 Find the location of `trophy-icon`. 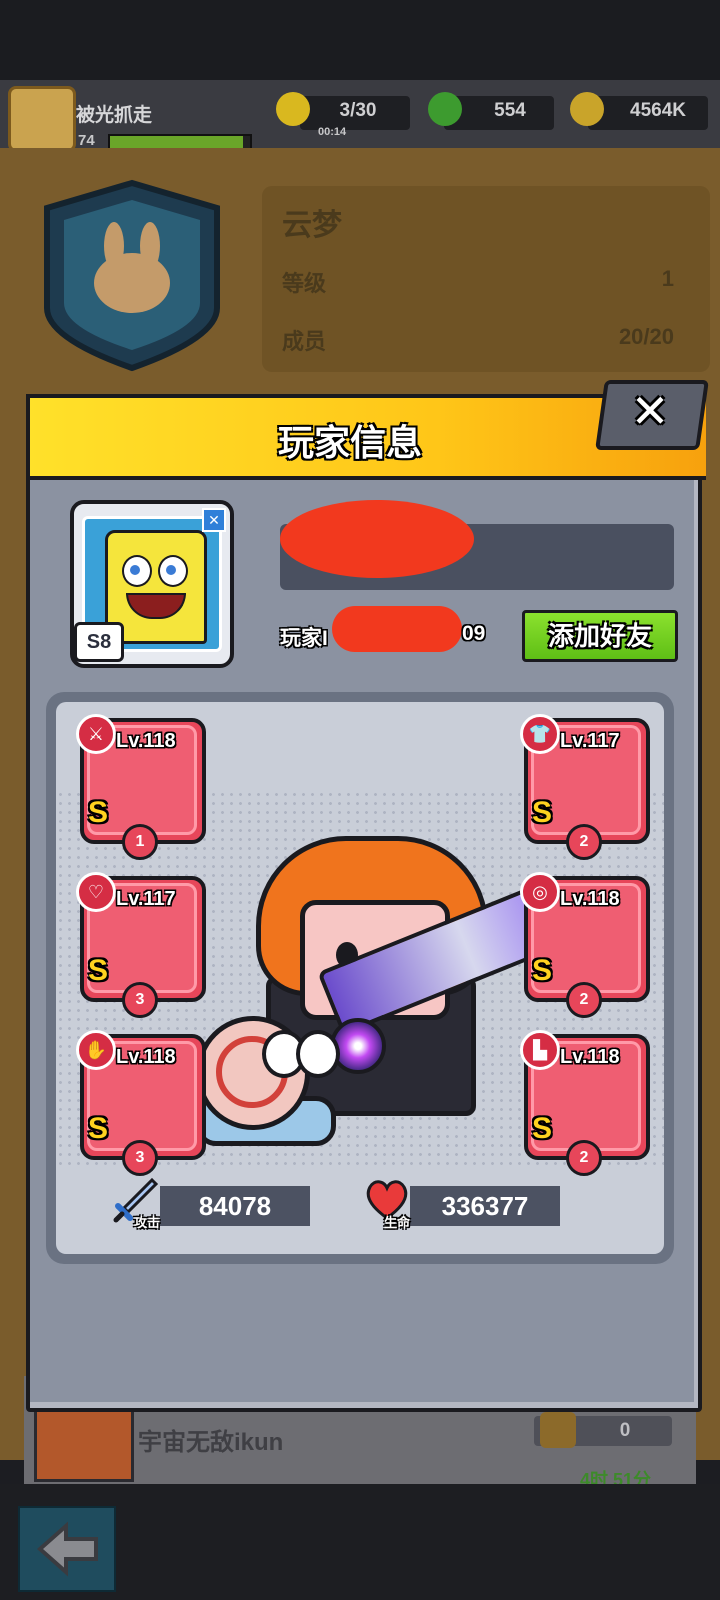

trophy-icon is located at coordinates (558, 1430).